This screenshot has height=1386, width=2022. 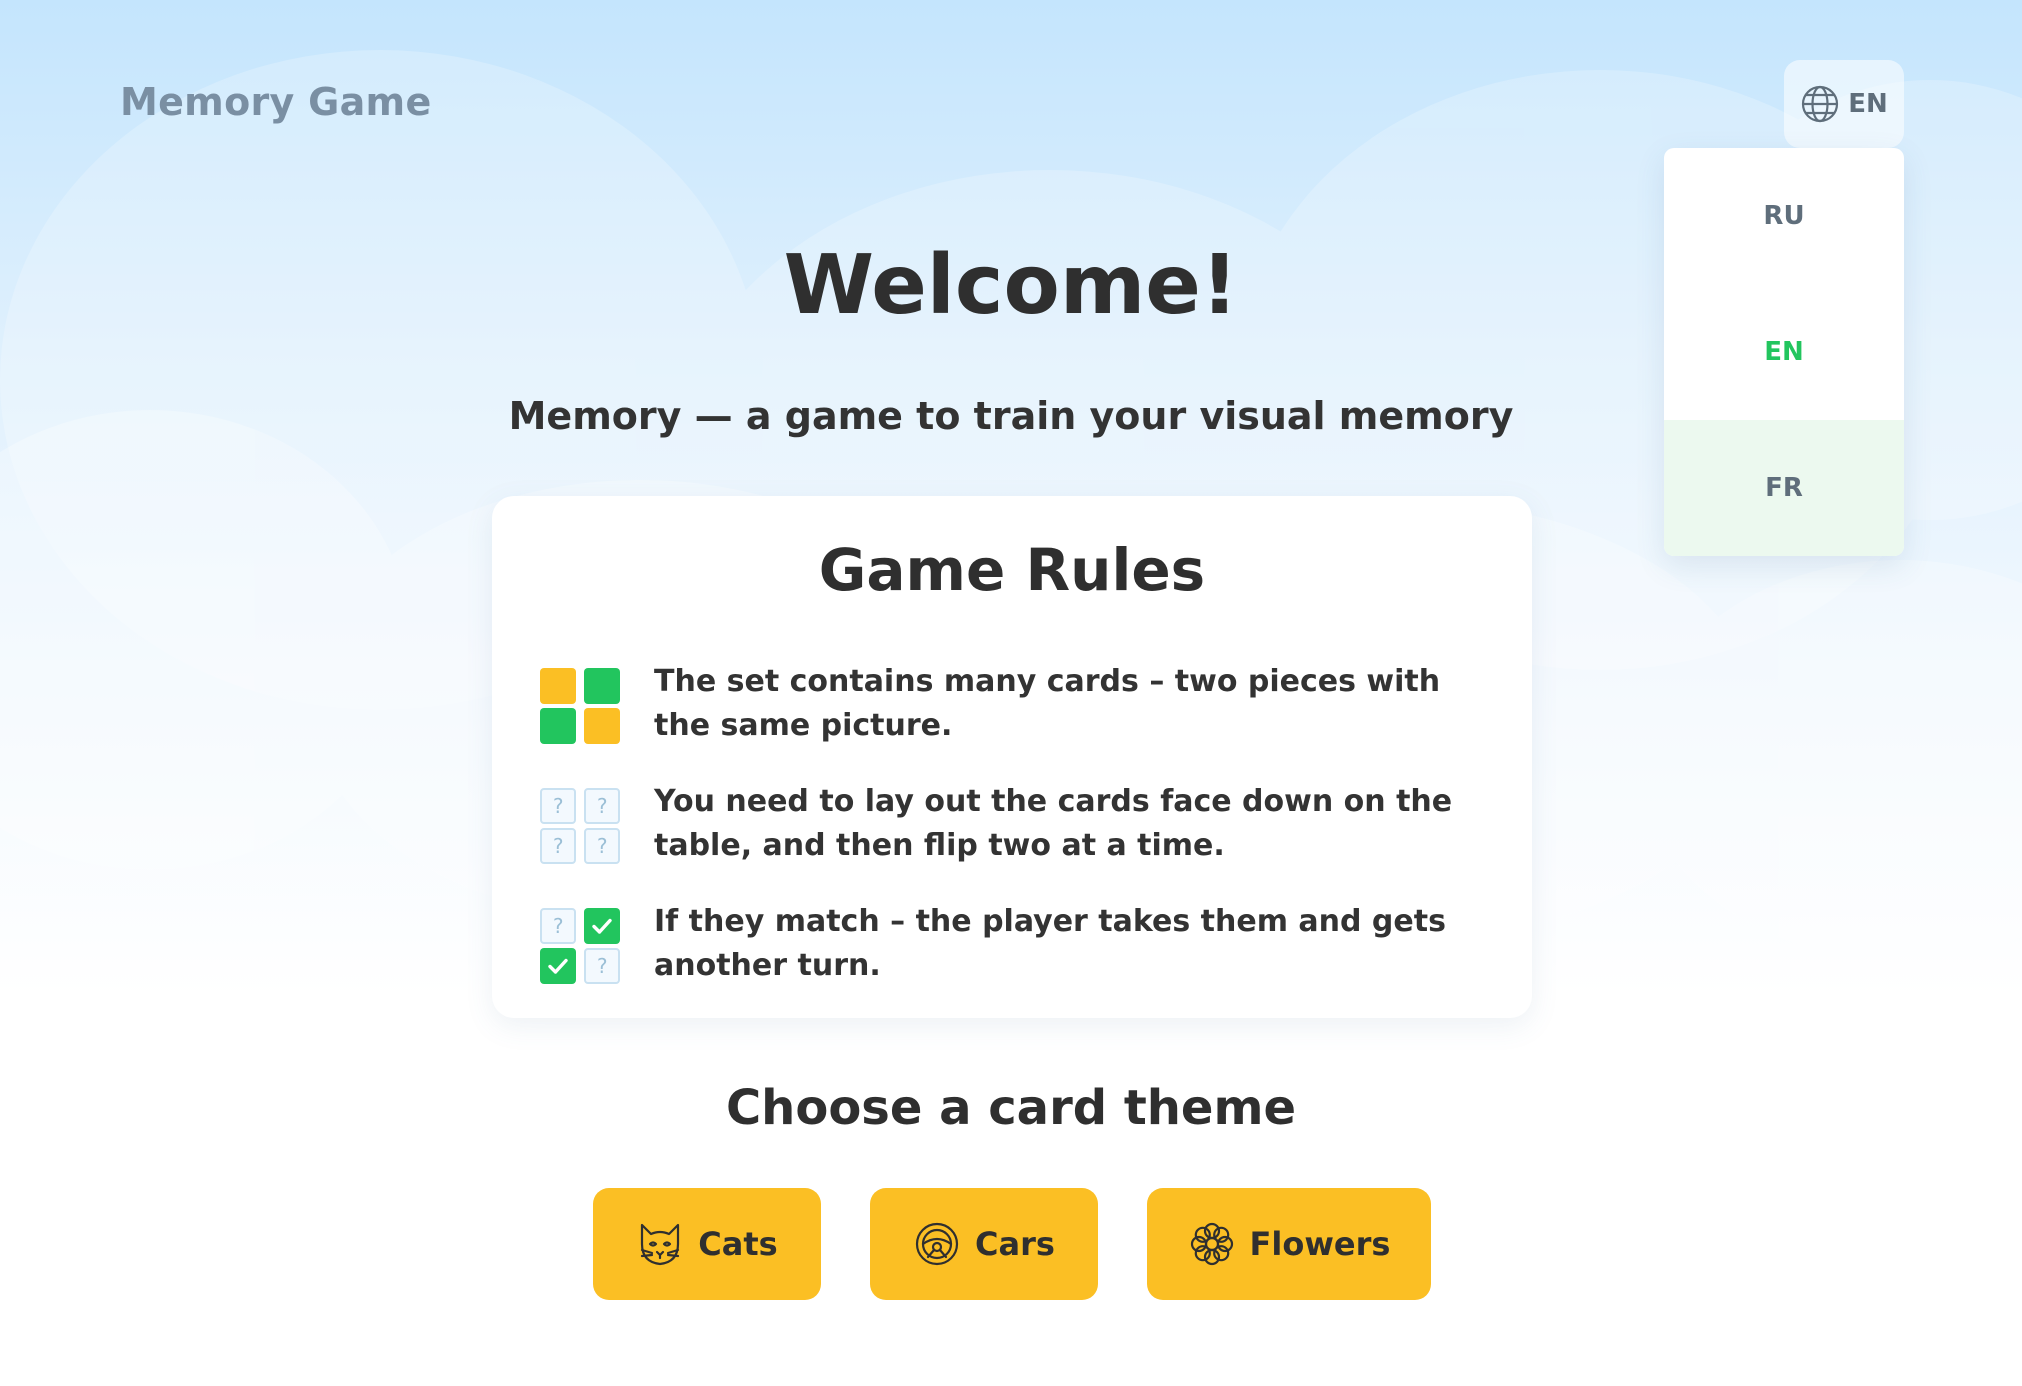 What do you see at coordinates (660, 1244) in the screenshot?
I see `cat-icon` at bounding box center [660, 1244].